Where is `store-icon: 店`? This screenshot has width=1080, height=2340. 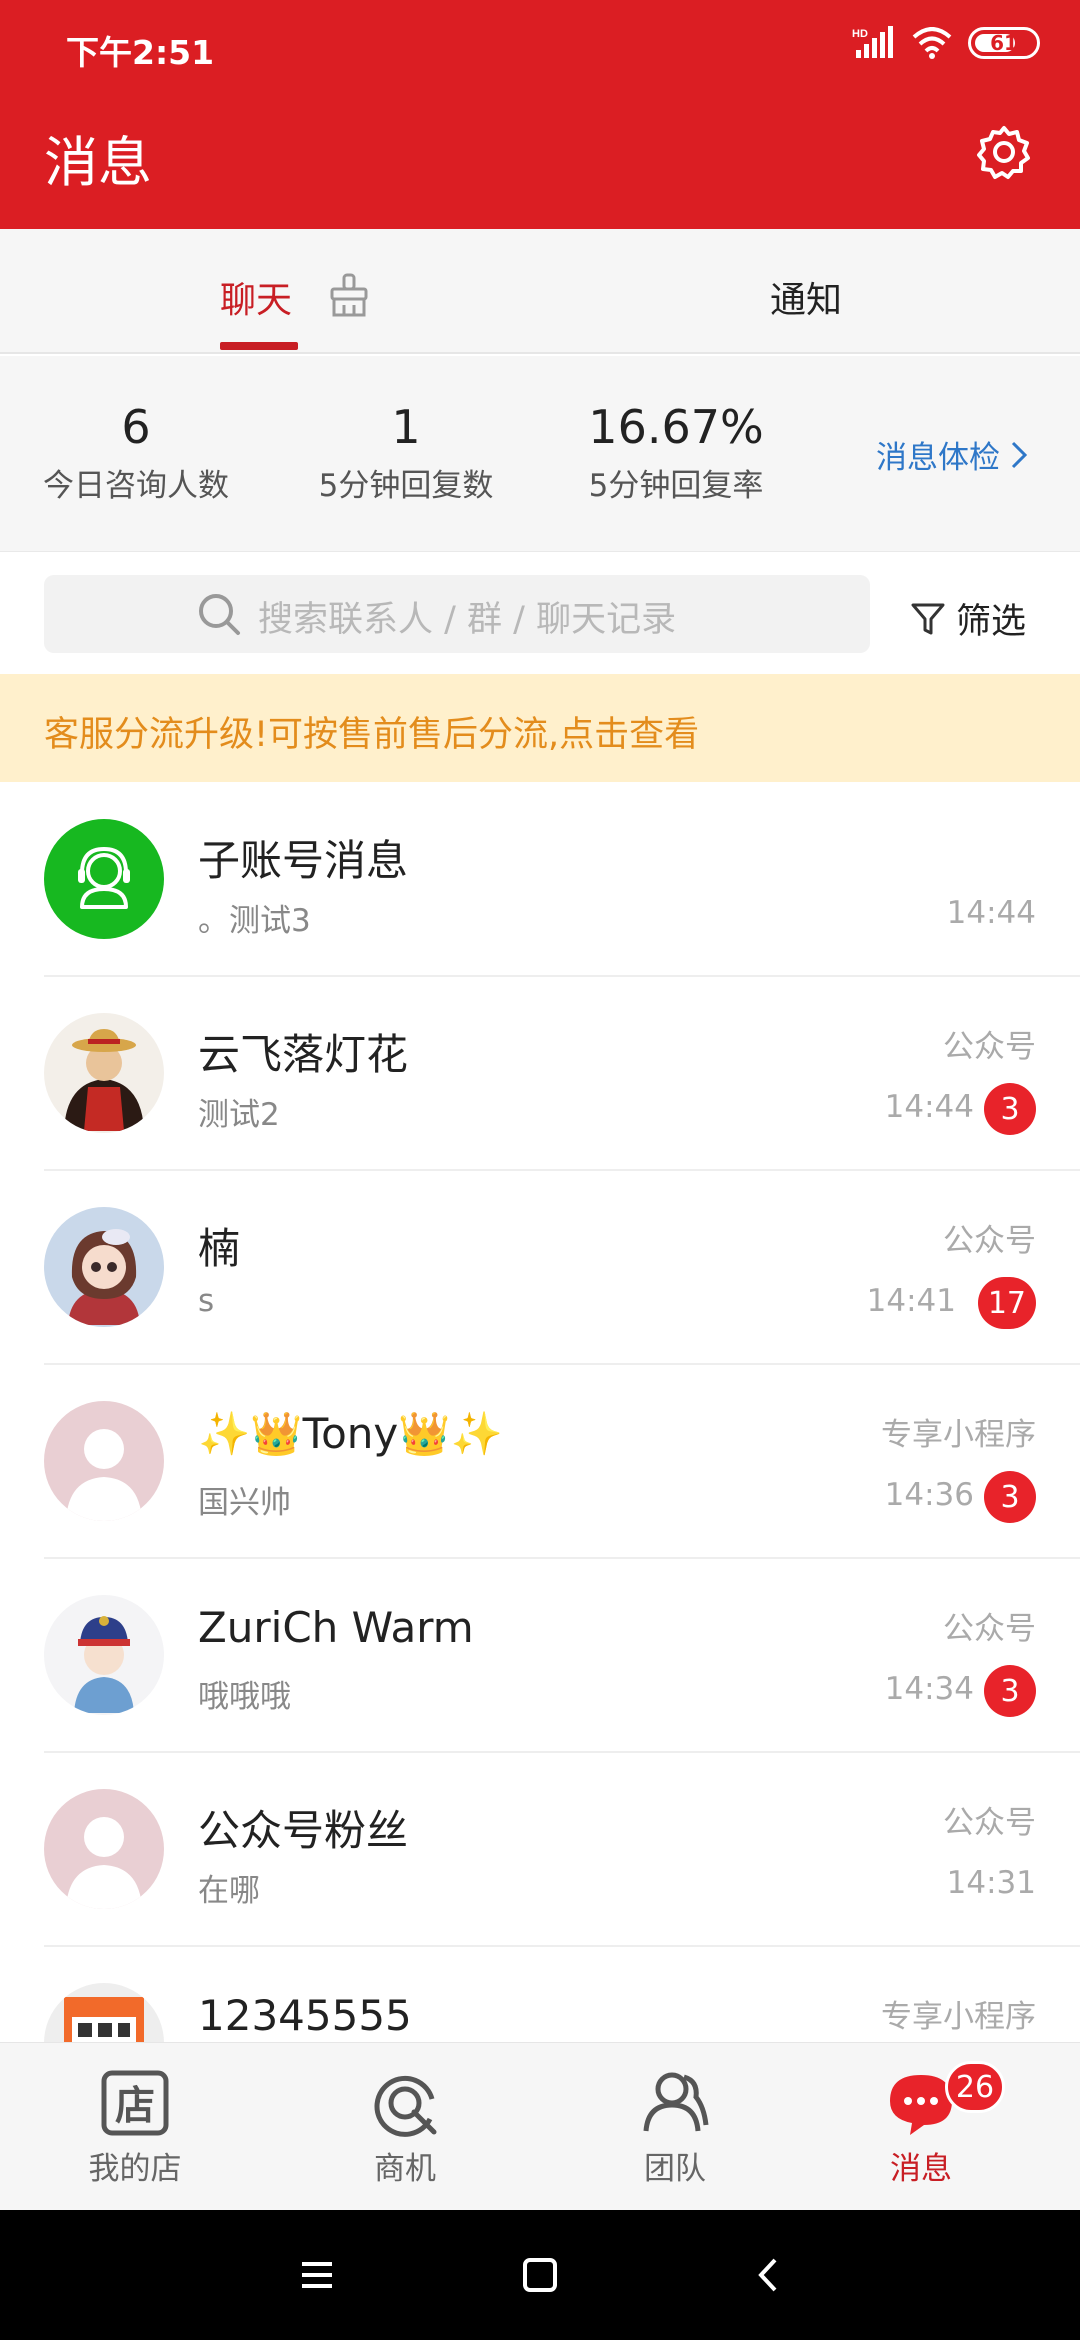
store-icon: 店 is located at coordinates (135, 2103).